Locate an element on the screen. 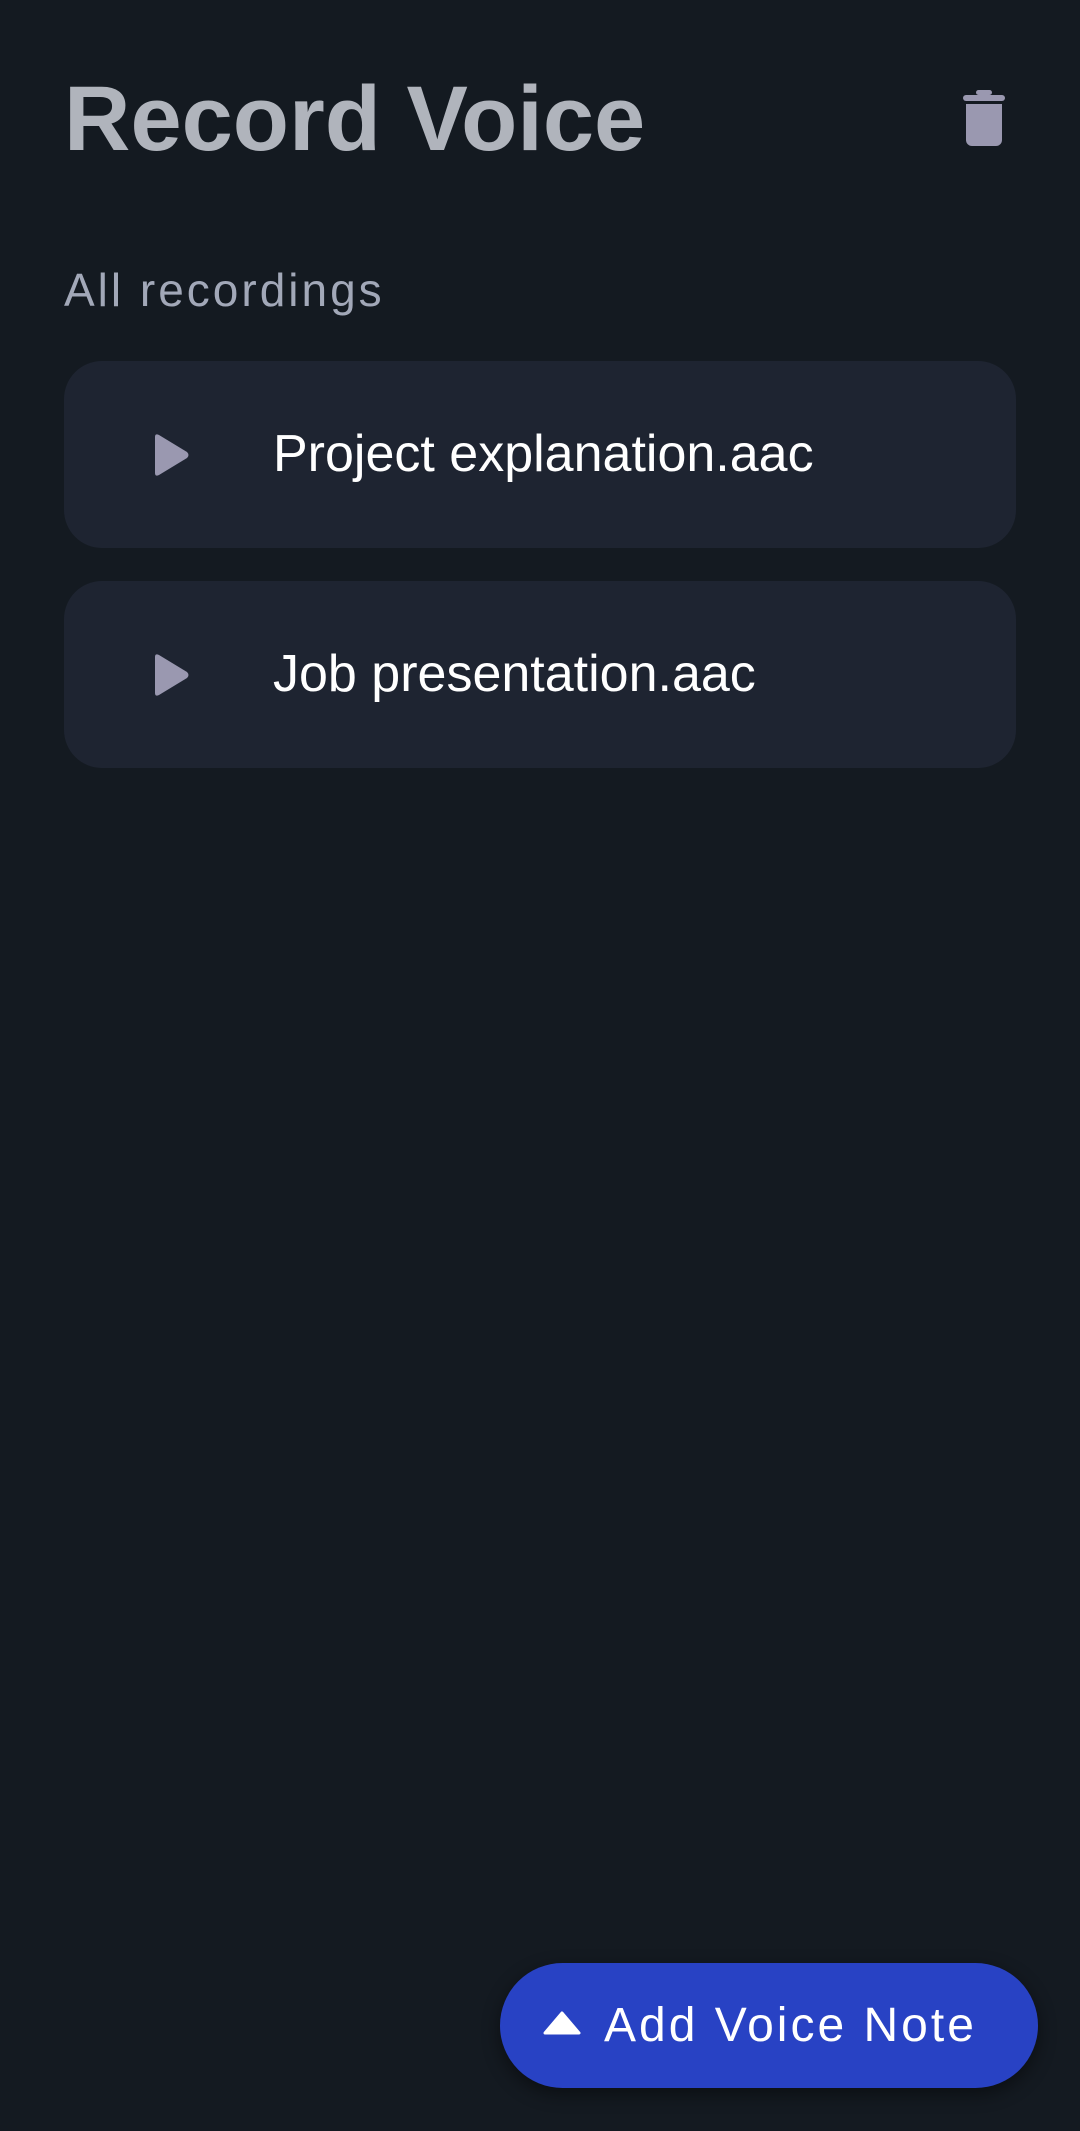 The image size is (1080, 2131). trash-icon is located at coordinates (984, 118).